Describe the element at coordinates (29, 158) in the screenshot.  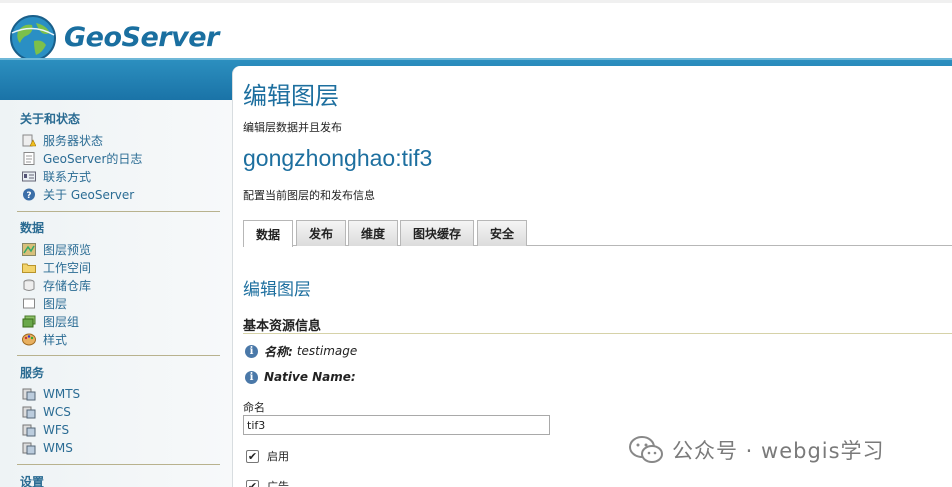
I see `document-icon` at that location.